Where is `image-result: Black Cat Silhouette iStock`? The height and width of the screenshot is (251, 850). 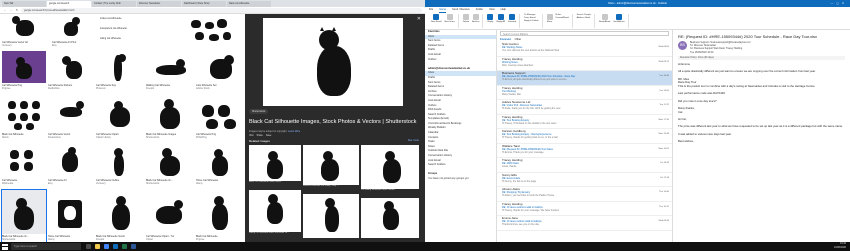 image-result: Black Cat Silhouette iStock is located at coordinates (24, 117).